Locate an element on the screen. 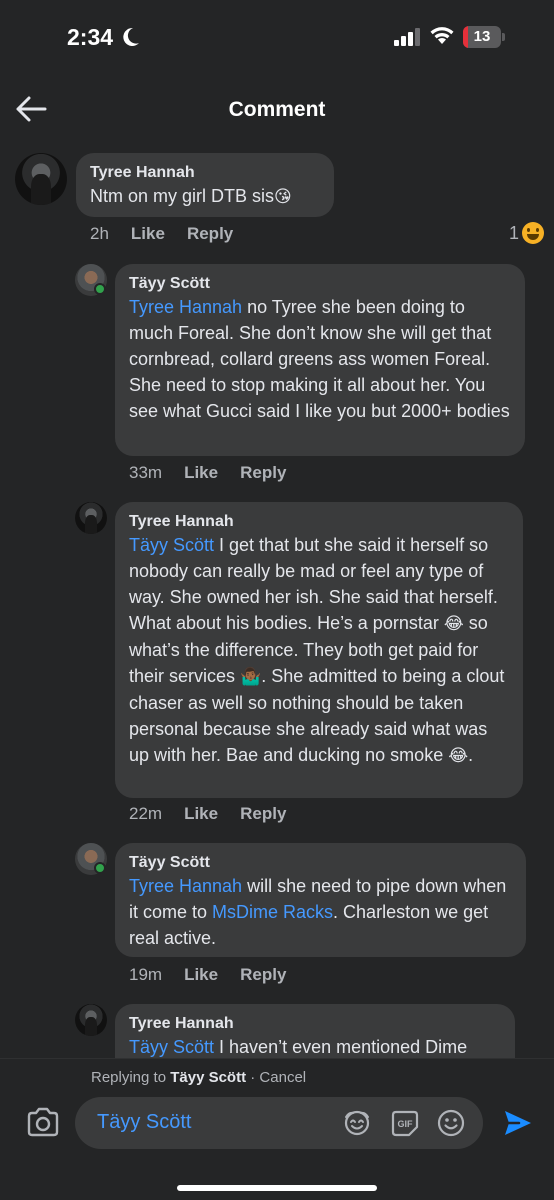 This screenshot has width=554, height=1200. gif-icon: GIF is located at coordinates (405, 1123).